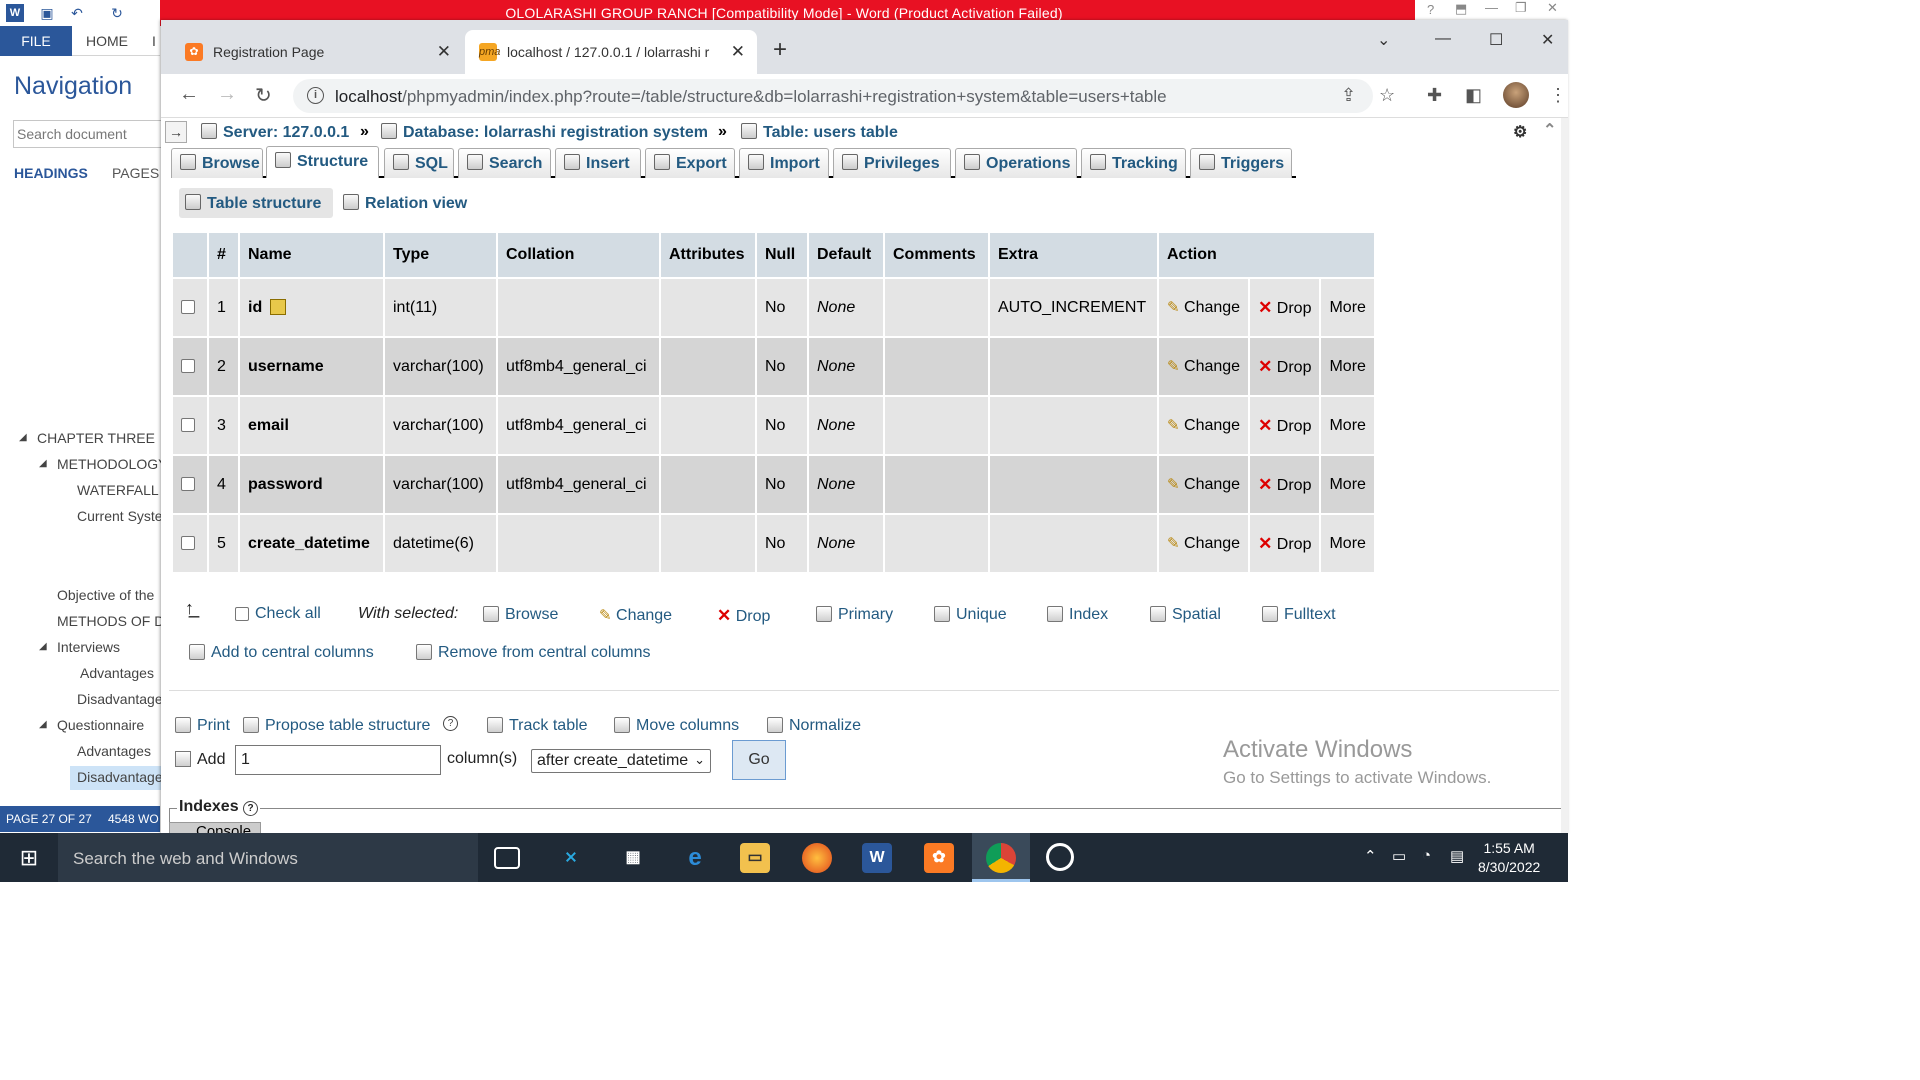  I want to click on print-button: Print, so click(202, 726).